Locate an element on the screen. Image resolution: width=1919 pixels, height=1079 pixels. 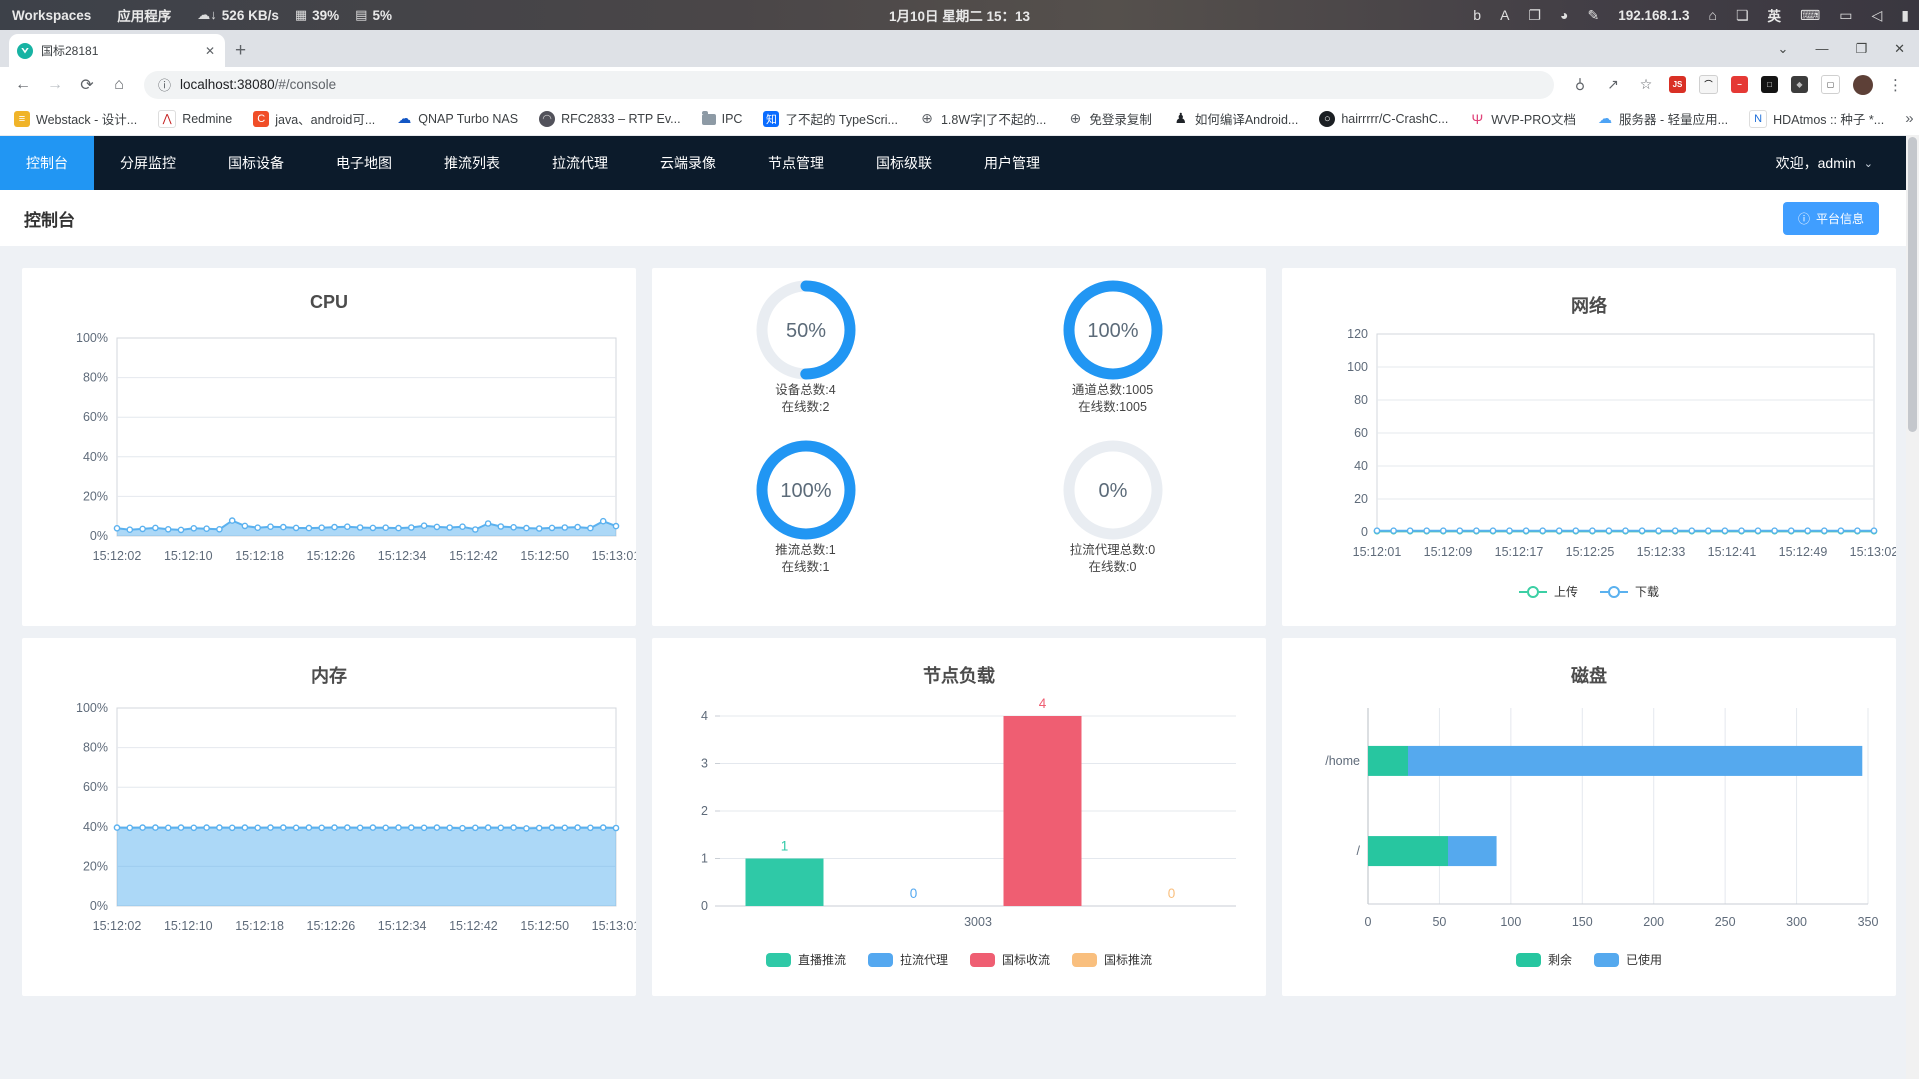
ring-total-label: 拉流代理总数:0 is located at coordinates (1112, 550).